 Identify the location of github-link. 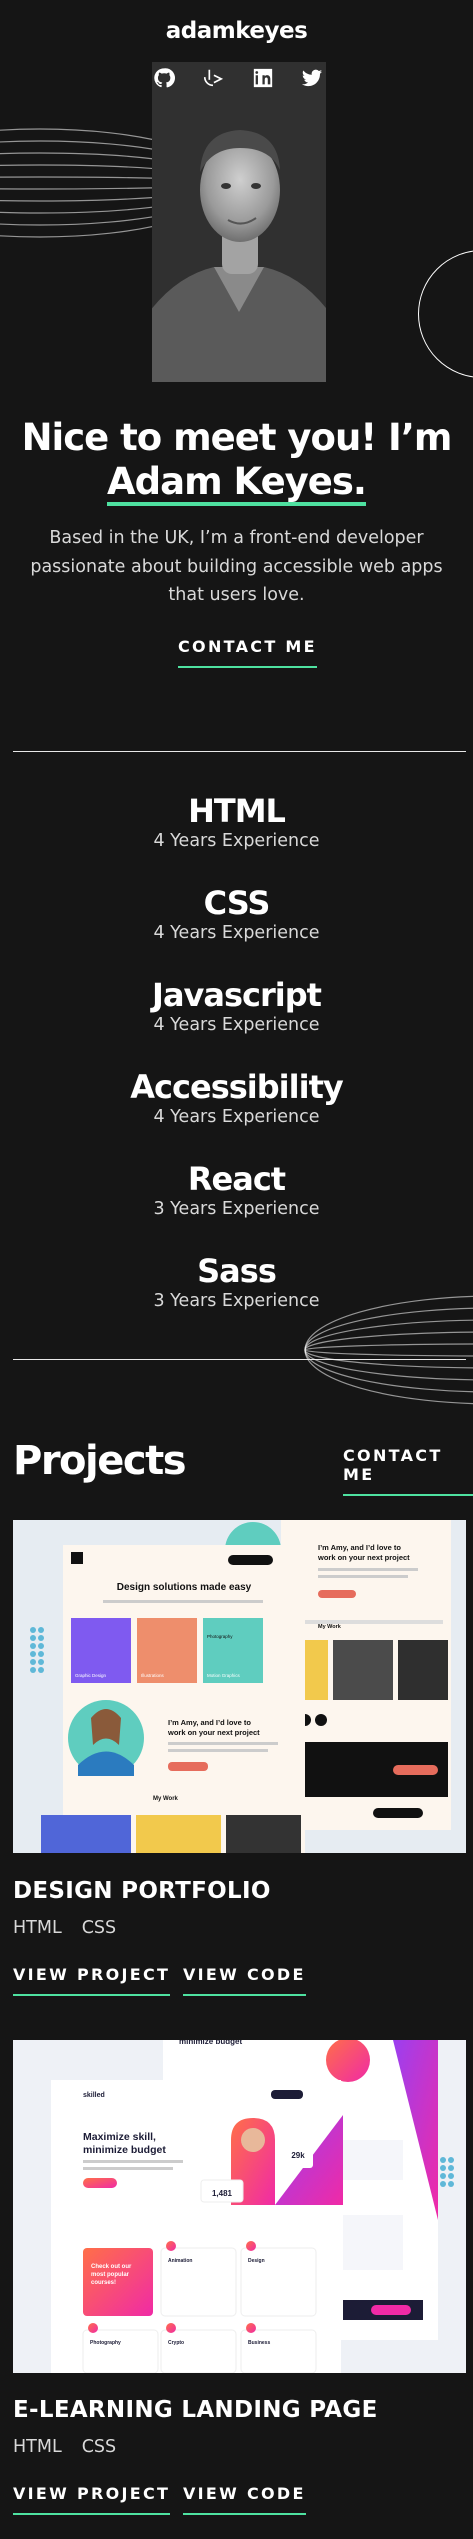
(164, 78).